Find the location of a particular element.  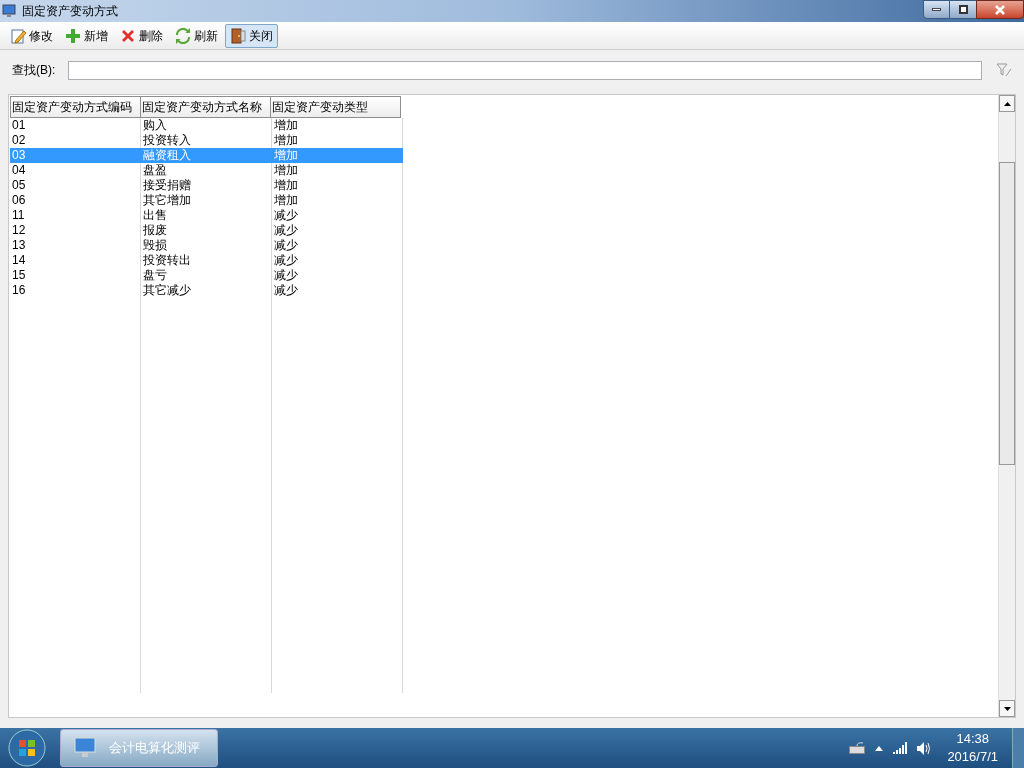

clock-time: 14:38 is located at coordinates (972, 739).